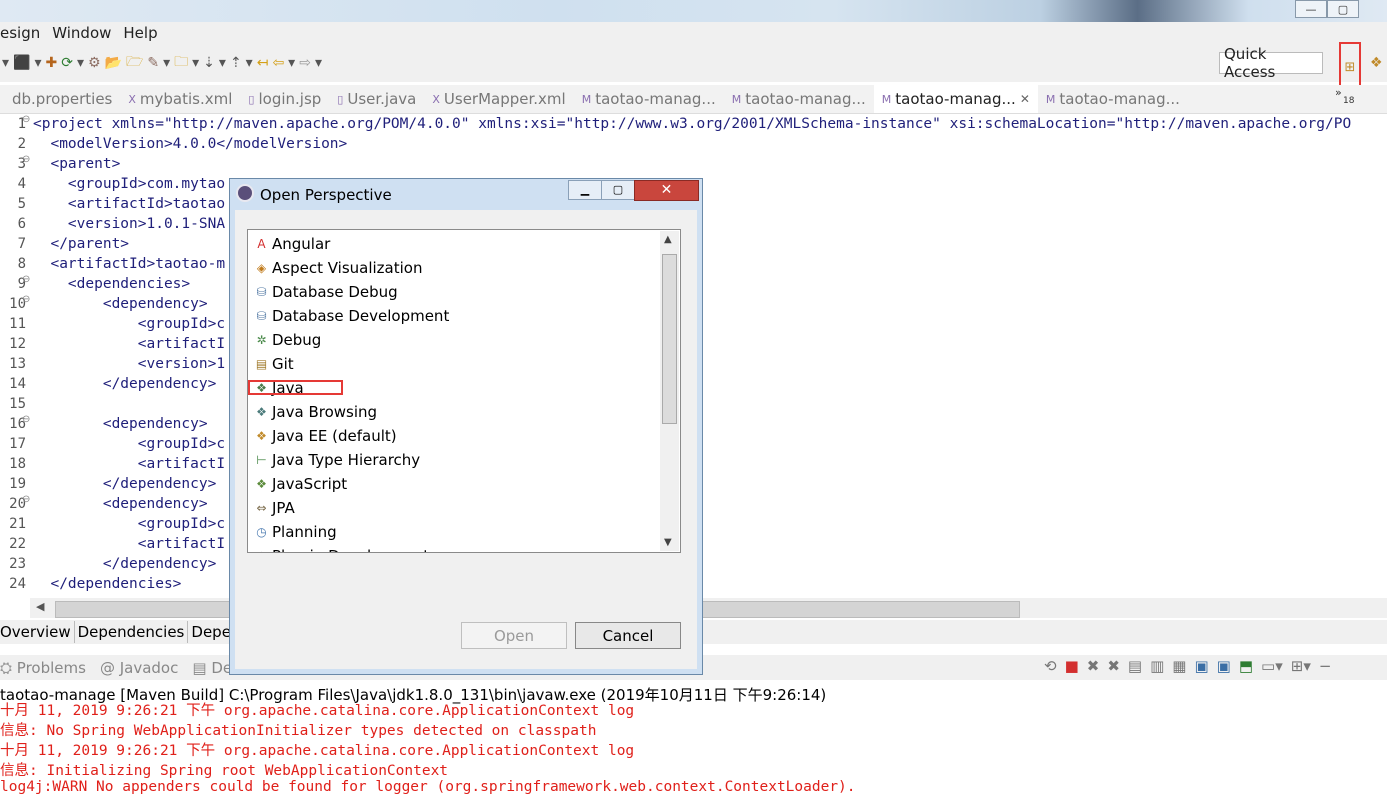 This screenshot has width=1387, height=795. Describe the element at coordinates (21, 184) in the screenshot. I see `line-number: 4` at that location.